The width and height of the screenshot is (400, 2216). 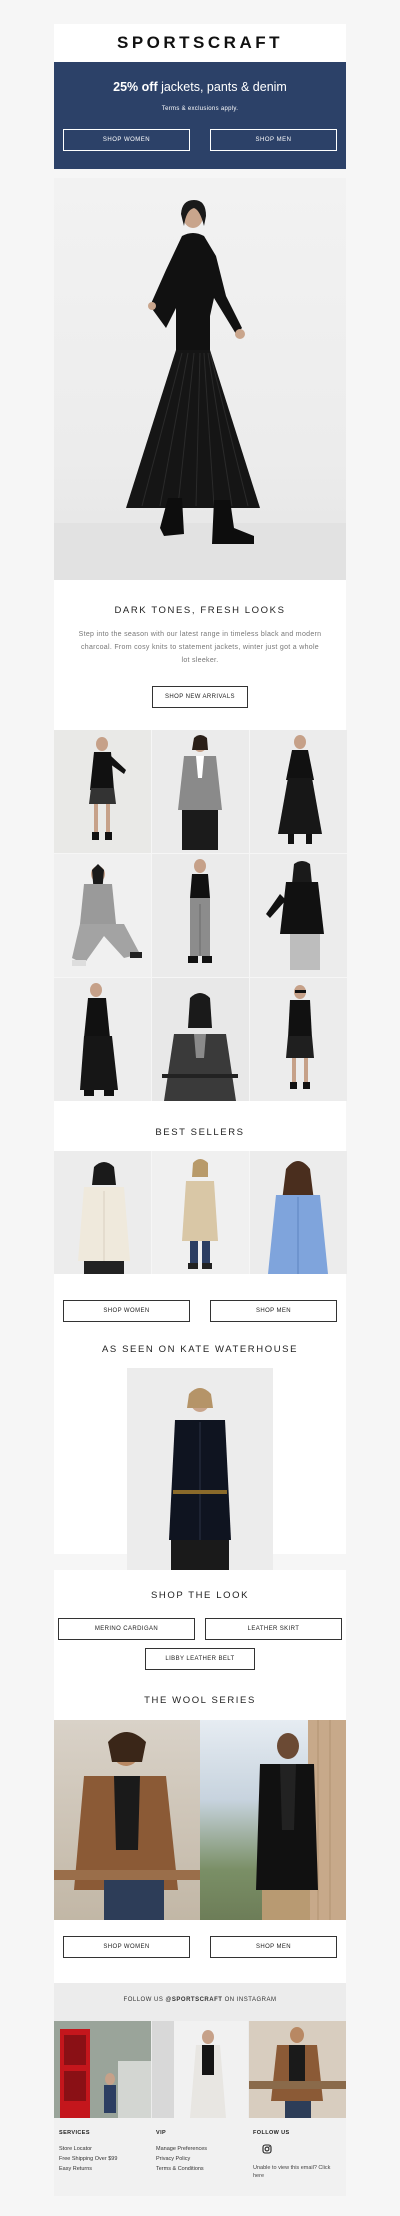 I want to click on shop-new-arrivals-button: SHOP NEW ARRIVALS, so click(x=200, y=697).